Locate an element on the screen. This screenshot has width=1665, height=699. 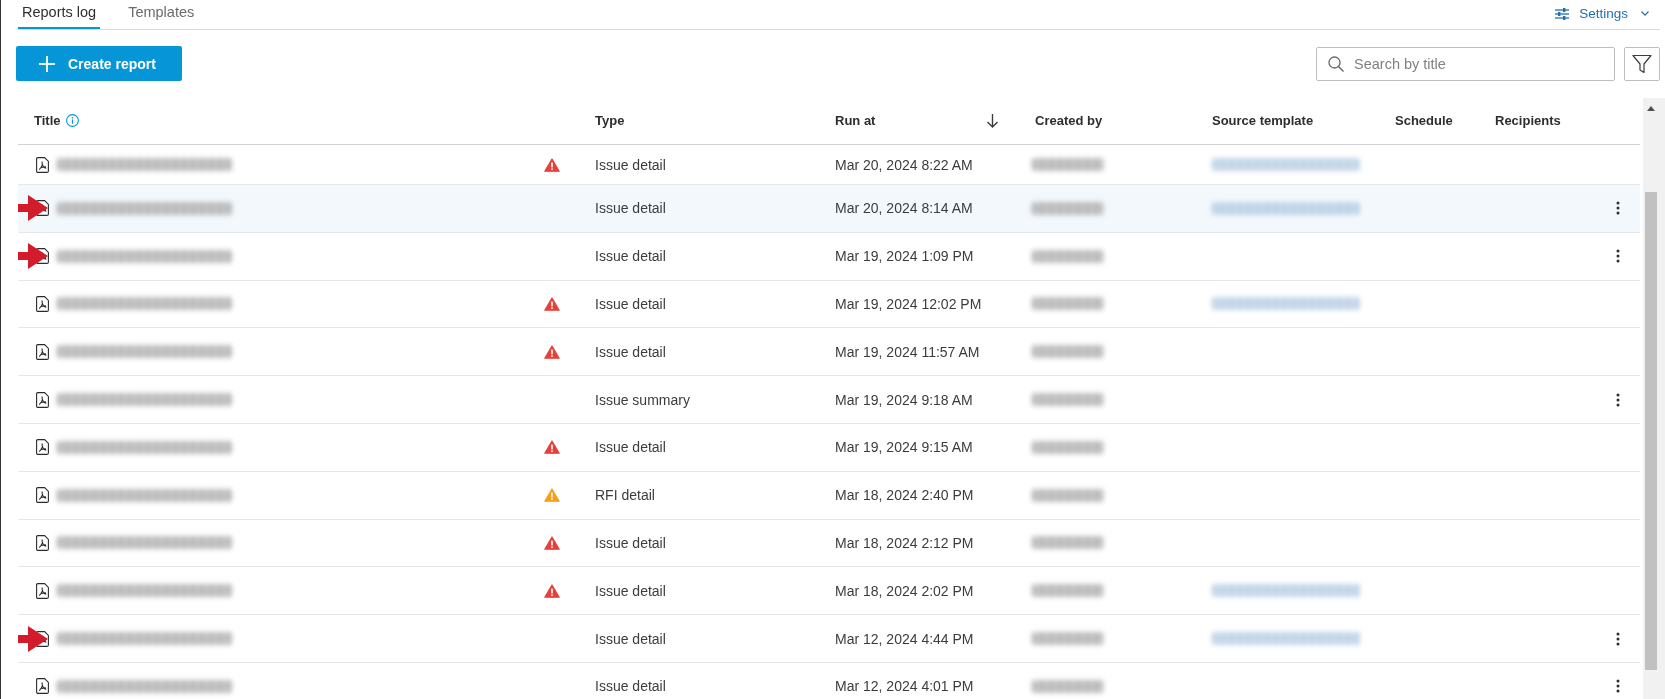
report-type: Issue summary is located at coordinates (642, 399).